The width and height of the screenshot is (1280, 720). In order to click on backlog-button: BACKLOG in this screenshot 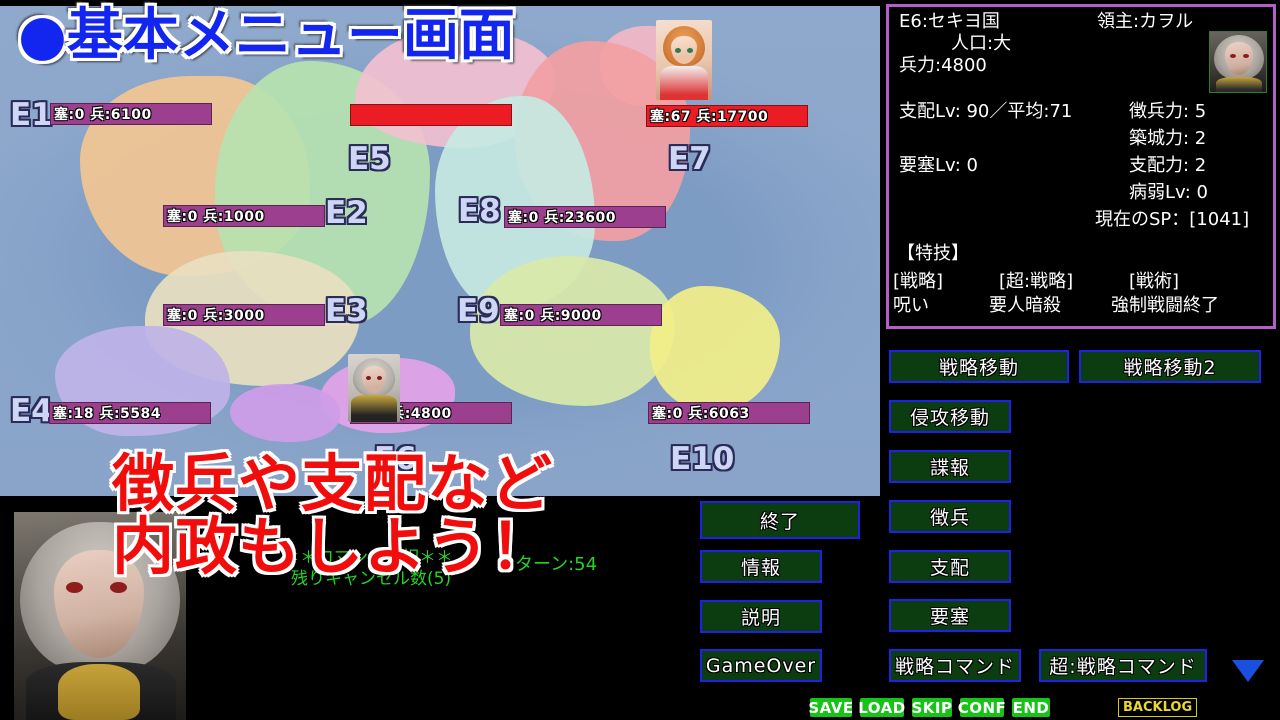, I will do `click(1158, 707)`.